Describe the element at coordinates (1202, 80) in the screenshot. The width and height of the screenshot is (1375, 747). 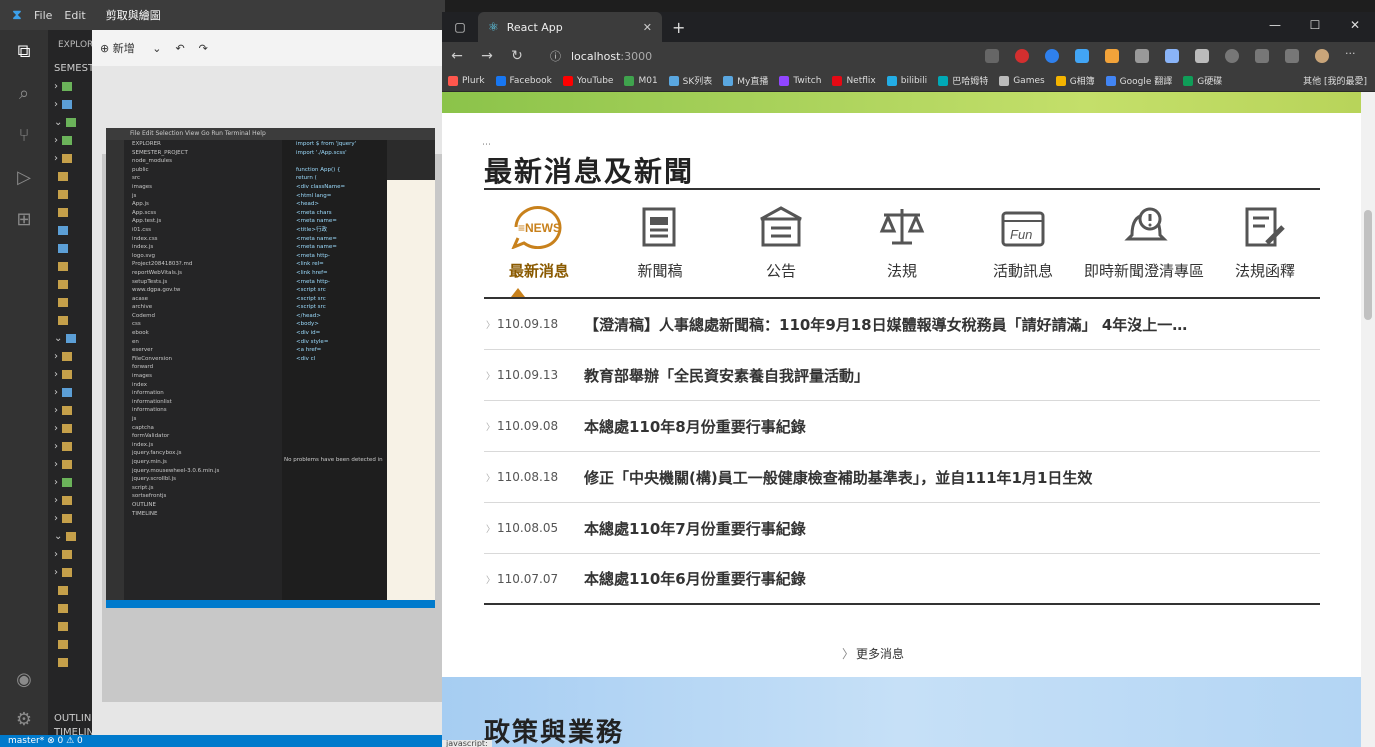
I see `bookmark-item: G硬碟` at that location.